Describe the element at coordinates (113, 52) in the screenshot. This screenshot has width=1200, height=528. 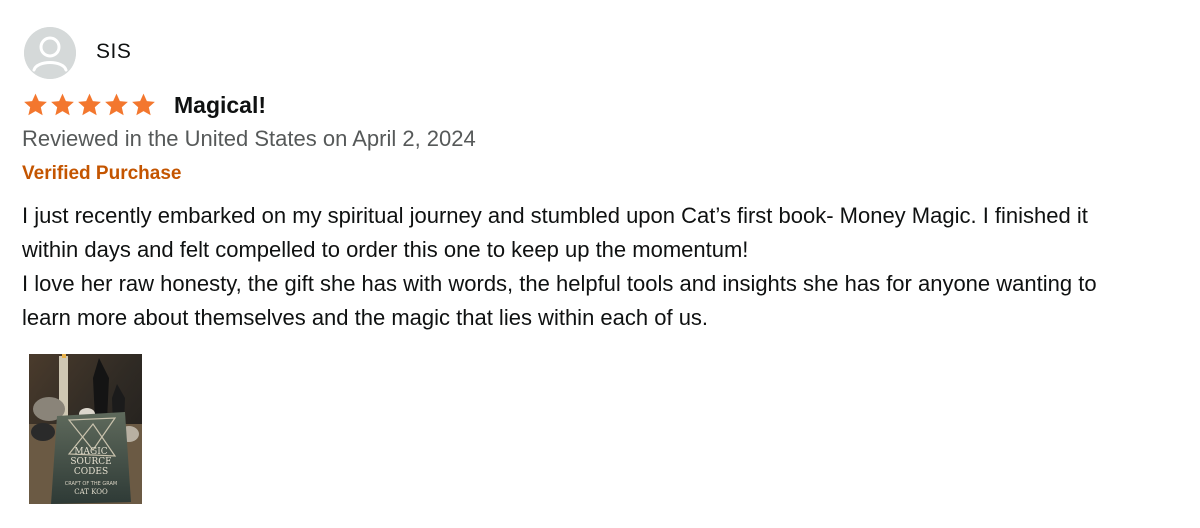
I see `reviewer-name: SIS` at that location.